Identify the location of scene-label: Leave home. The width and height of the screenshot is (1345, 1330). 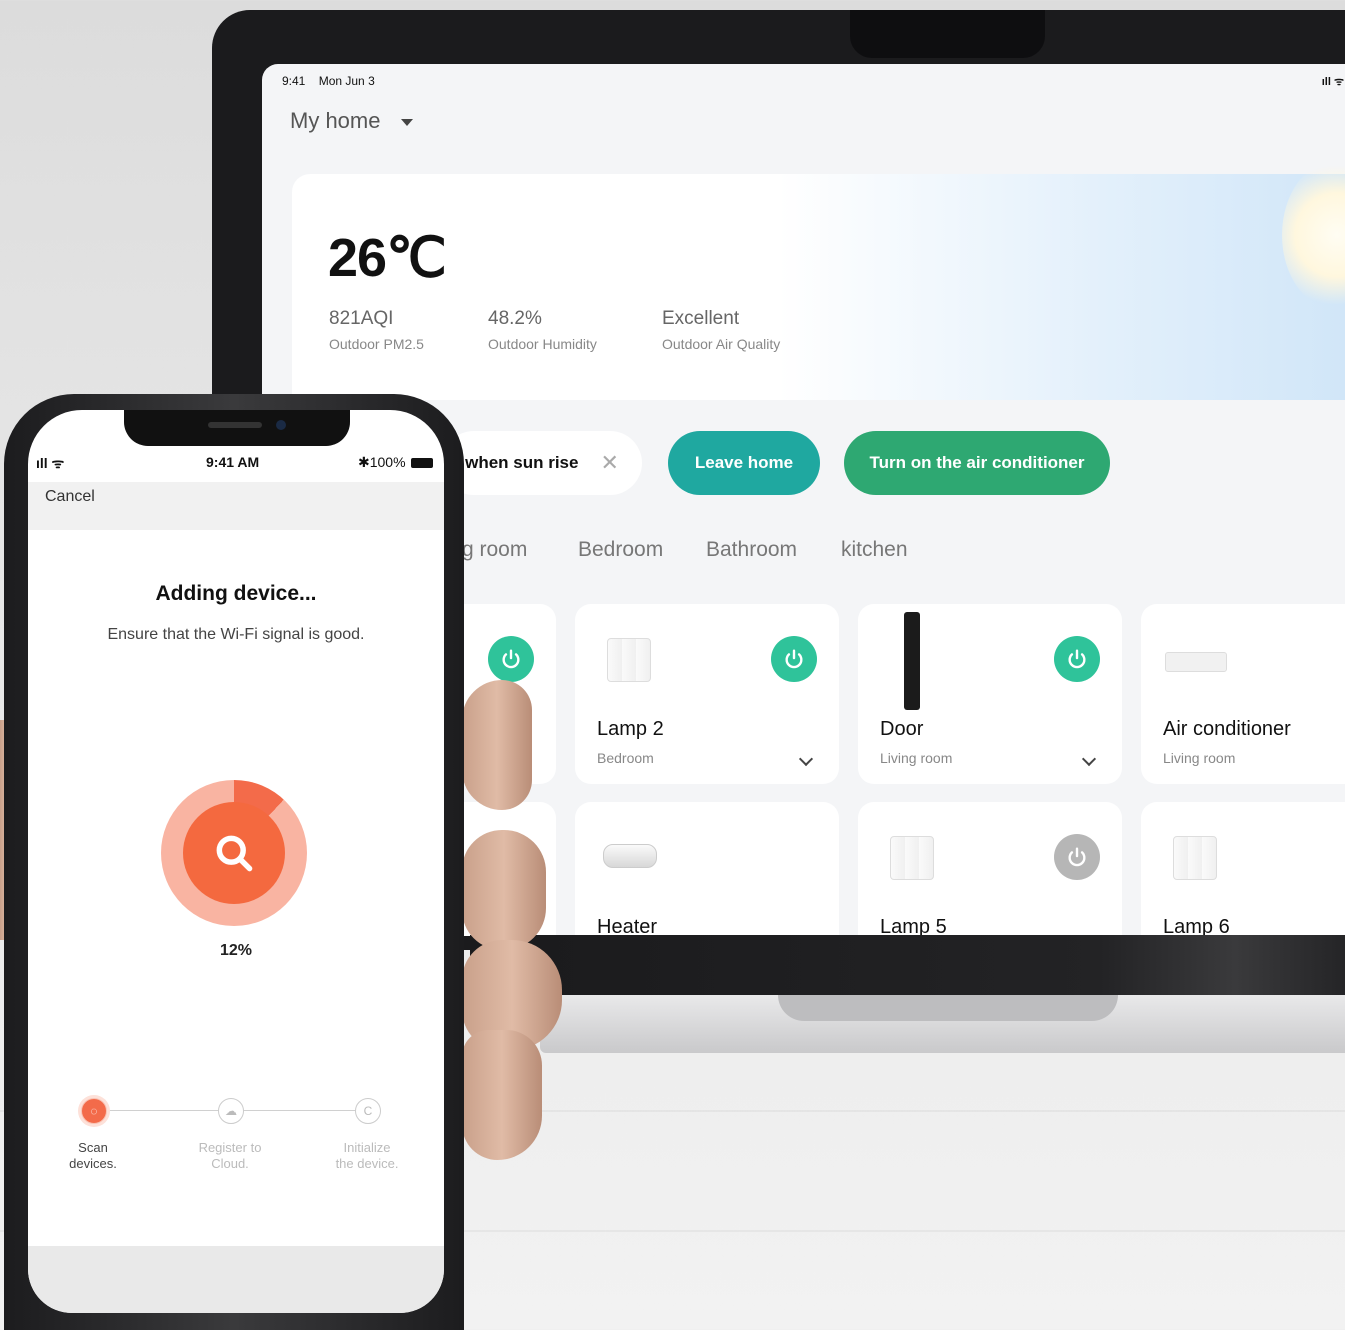
(744, 462).